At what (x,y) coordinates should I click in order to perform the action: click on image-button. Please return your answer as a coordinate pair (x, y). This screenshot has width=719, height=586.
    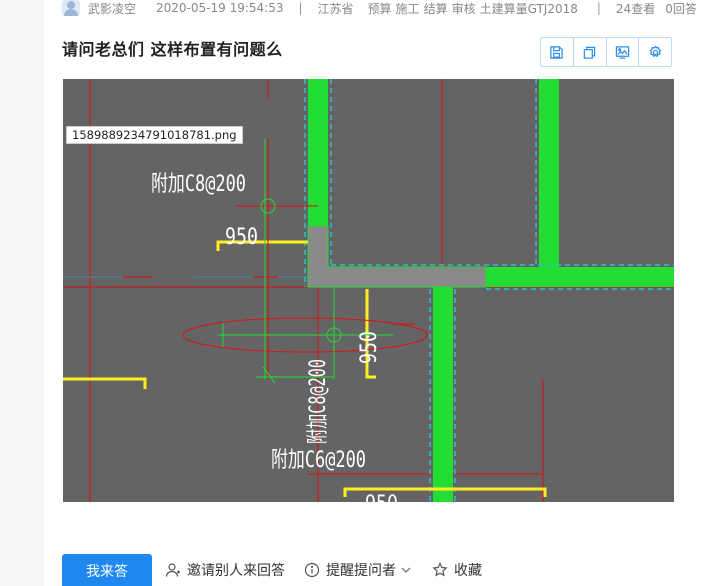
    Looking at the image, I should click on (623, 52).